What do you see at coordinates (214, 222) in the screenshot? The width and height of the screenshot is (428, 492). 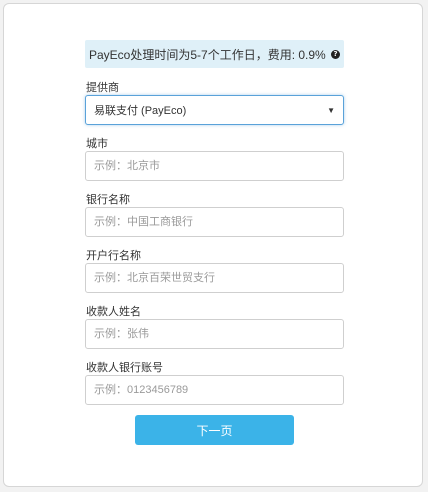 I see `bank-name-input` at bounding box center [214, 222].